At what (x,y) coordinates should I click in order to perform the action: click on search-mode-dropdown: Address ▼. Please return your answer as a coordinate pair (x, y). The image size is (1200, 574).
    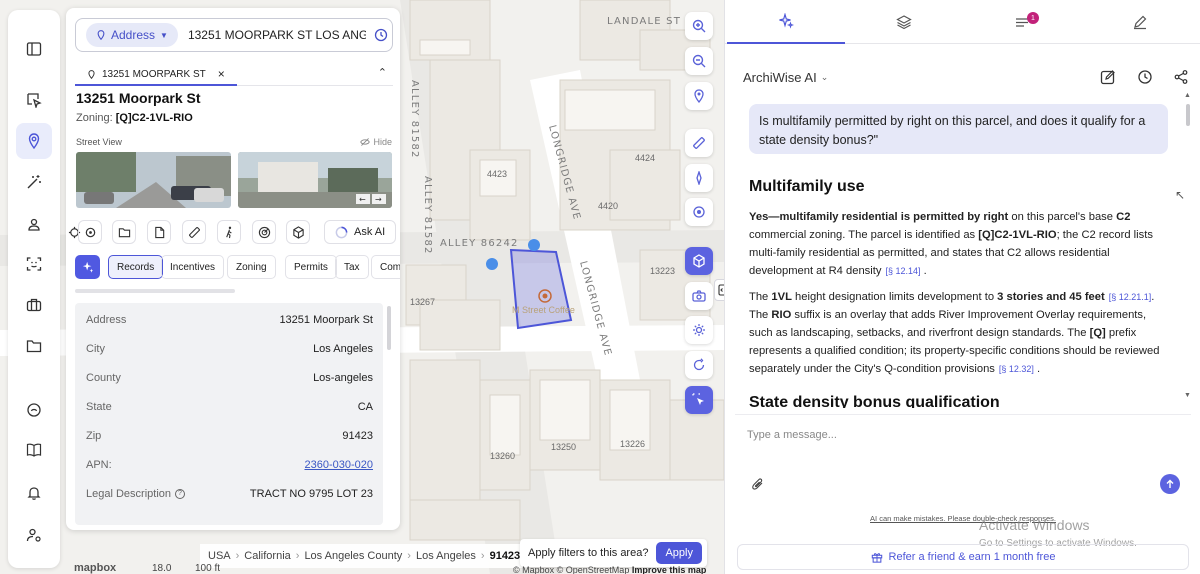
    Looking at the image, I should click on (132, 35).